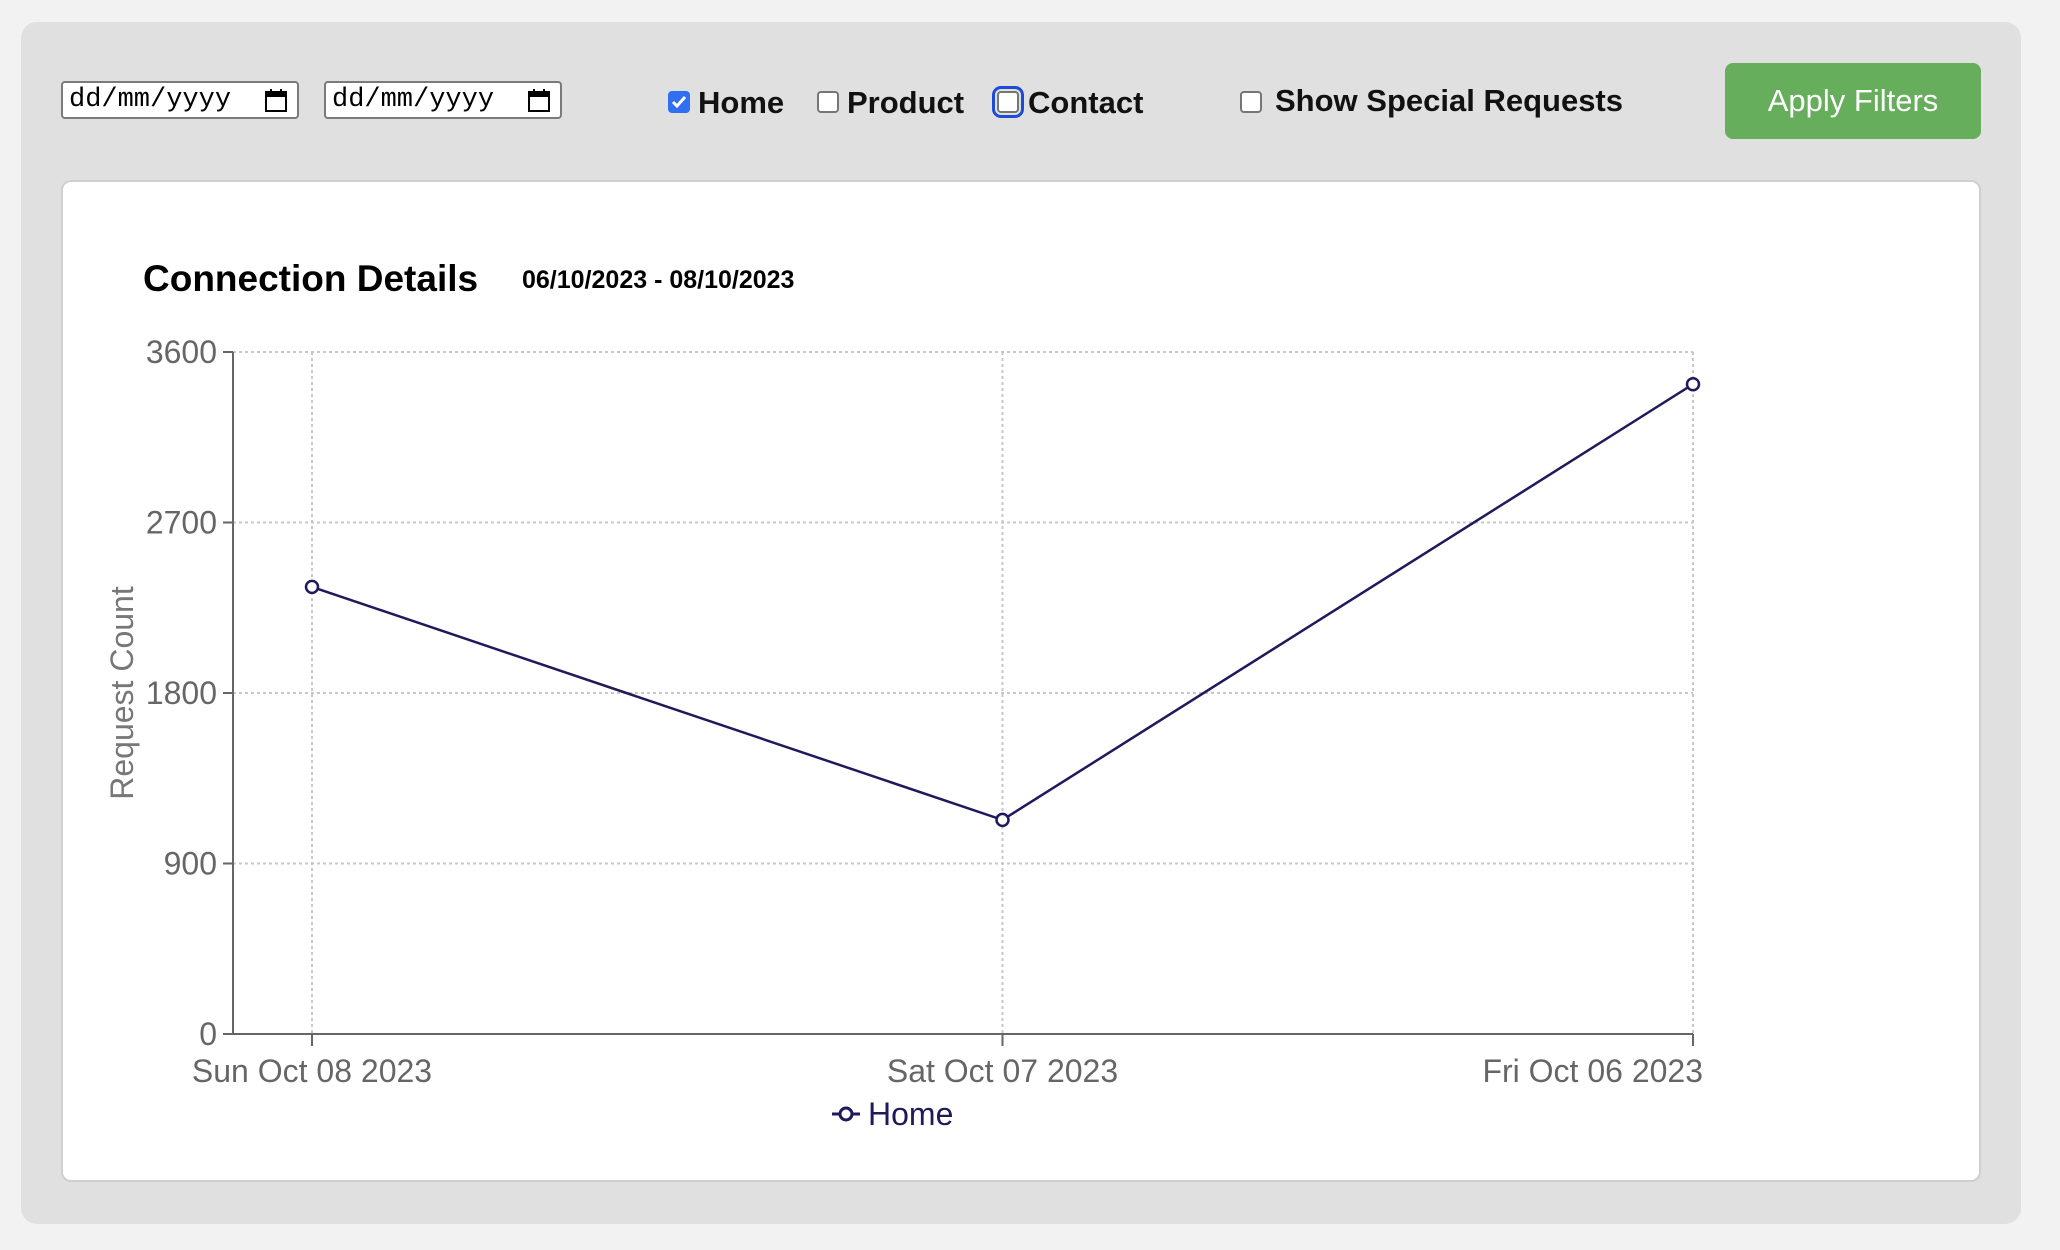 This screenshot has width=2060, height=1250. What do you see at coordinates (181, 523) in the screenshot?
I see `y-tick-label: 2700` at bounding box center [181, 523].